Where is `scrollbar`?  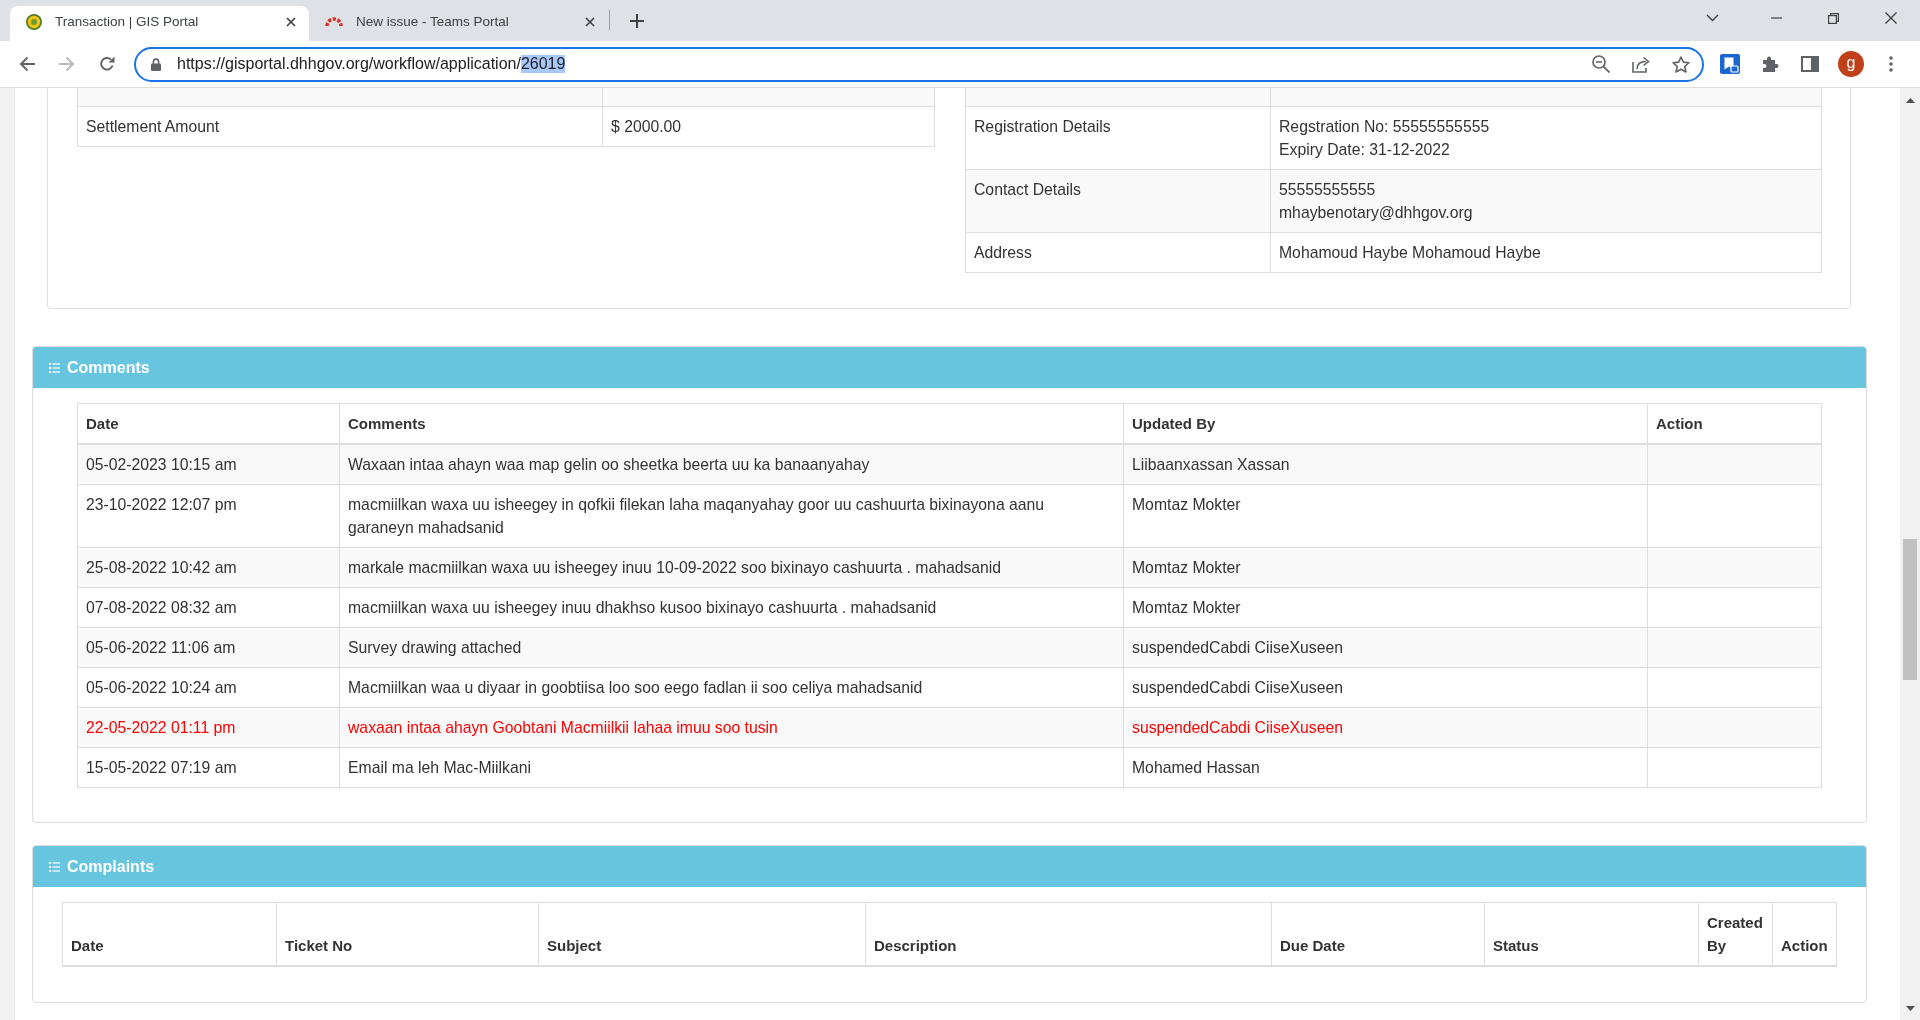
scrollbar is located at coordinates (1910, 554).